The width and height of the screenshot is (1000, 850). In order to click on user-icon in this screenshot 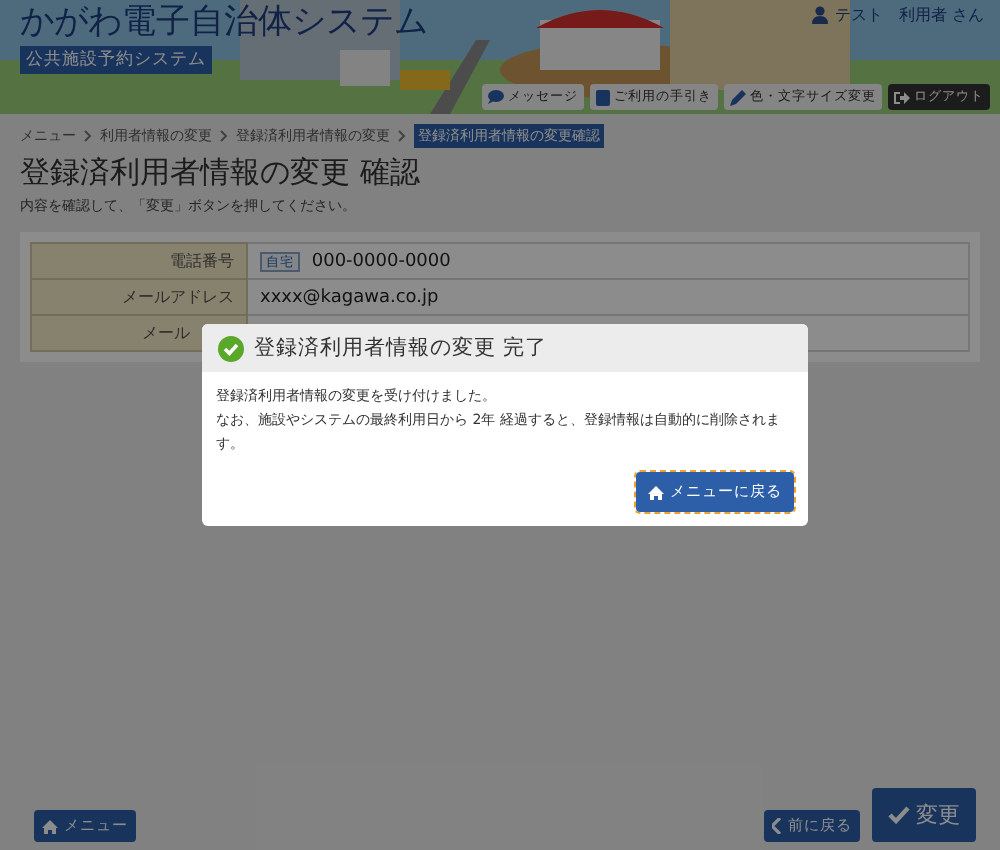, I will do `click(820, 14)`.